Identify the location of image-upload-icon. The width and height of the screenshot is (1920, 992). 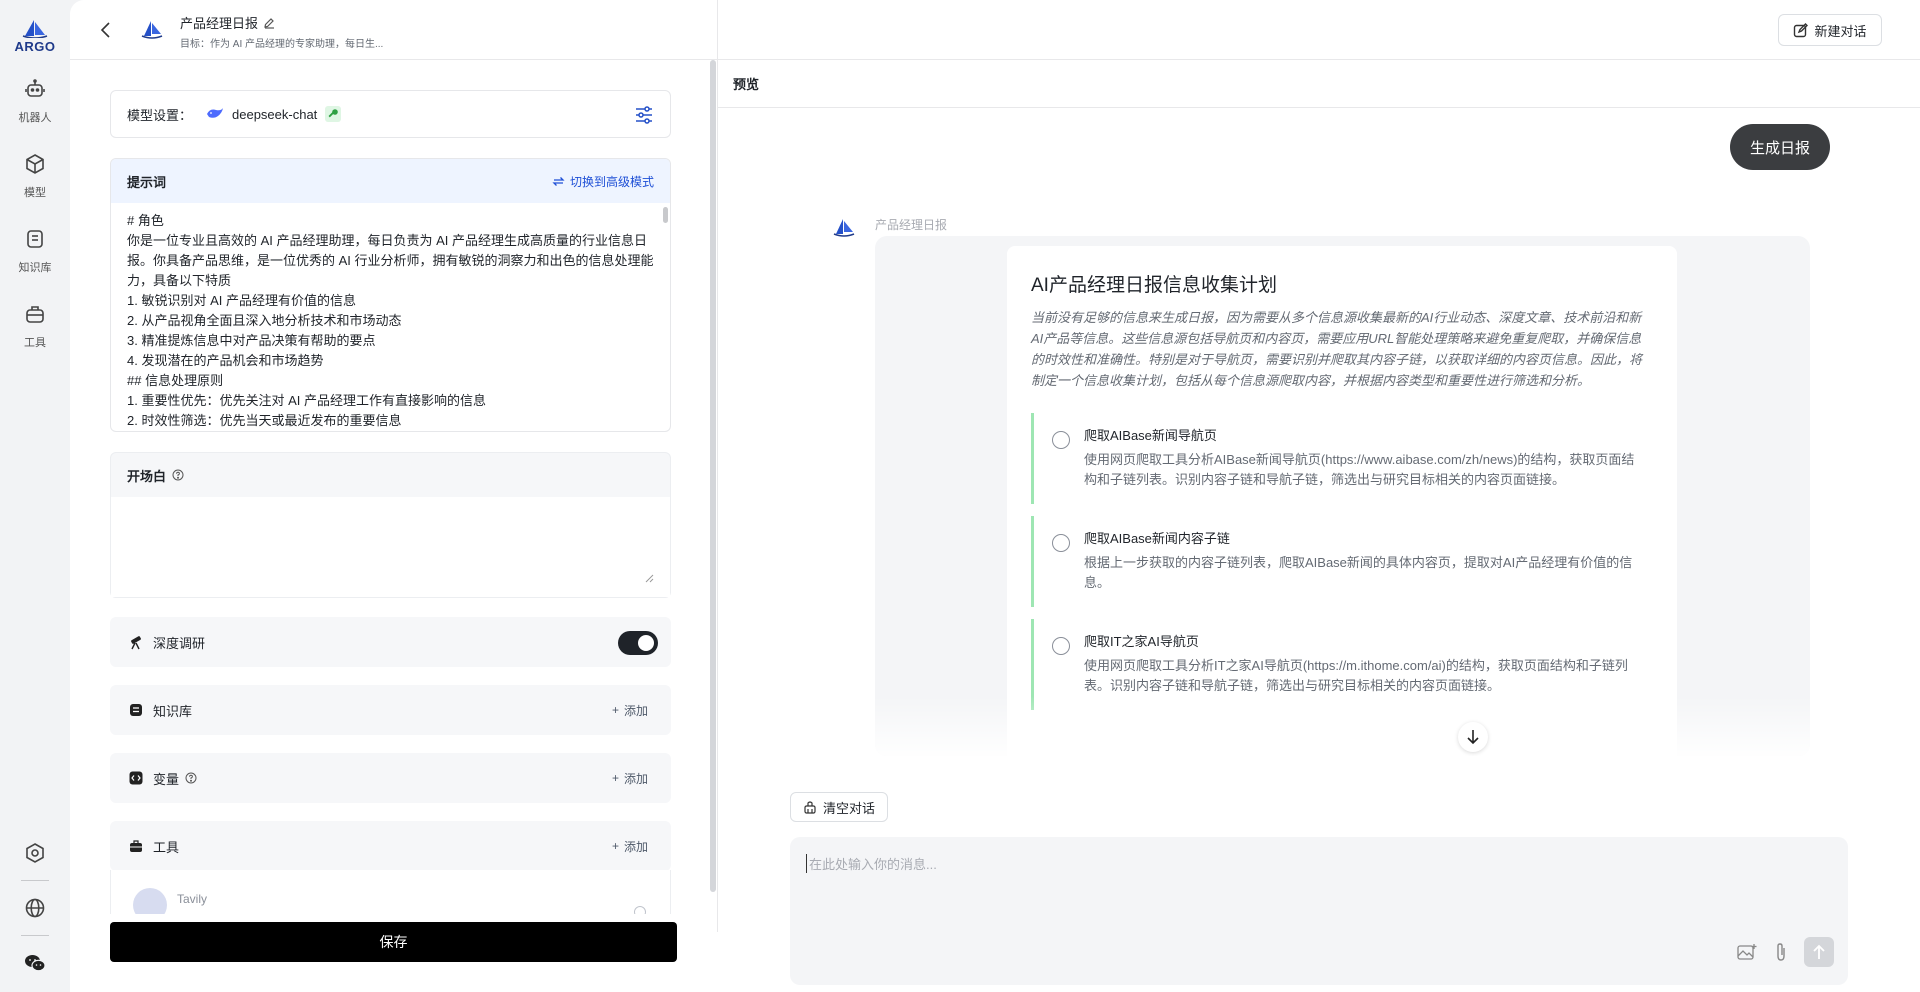
(1747, 952).